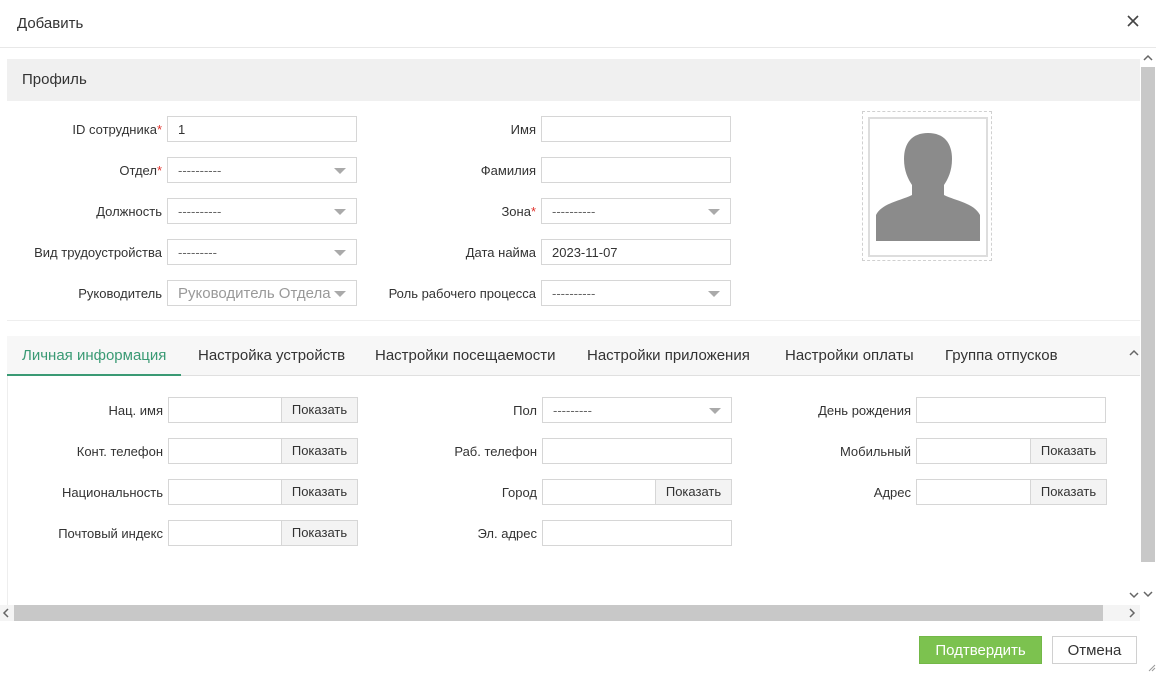  What do you see at coordinates (319, 533) in the screenshot?
I see `postal-code-show-button: Показать` at bounding box center [319, 533].